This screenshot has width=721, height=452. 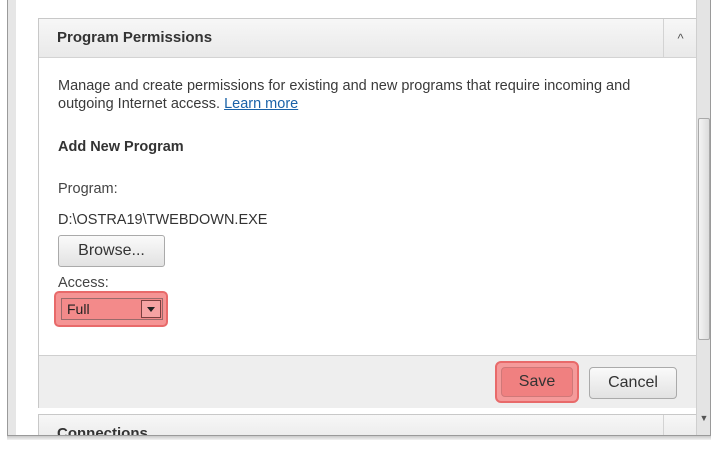 I want to click on access-highlight: Full, so click(x=111, y=309).